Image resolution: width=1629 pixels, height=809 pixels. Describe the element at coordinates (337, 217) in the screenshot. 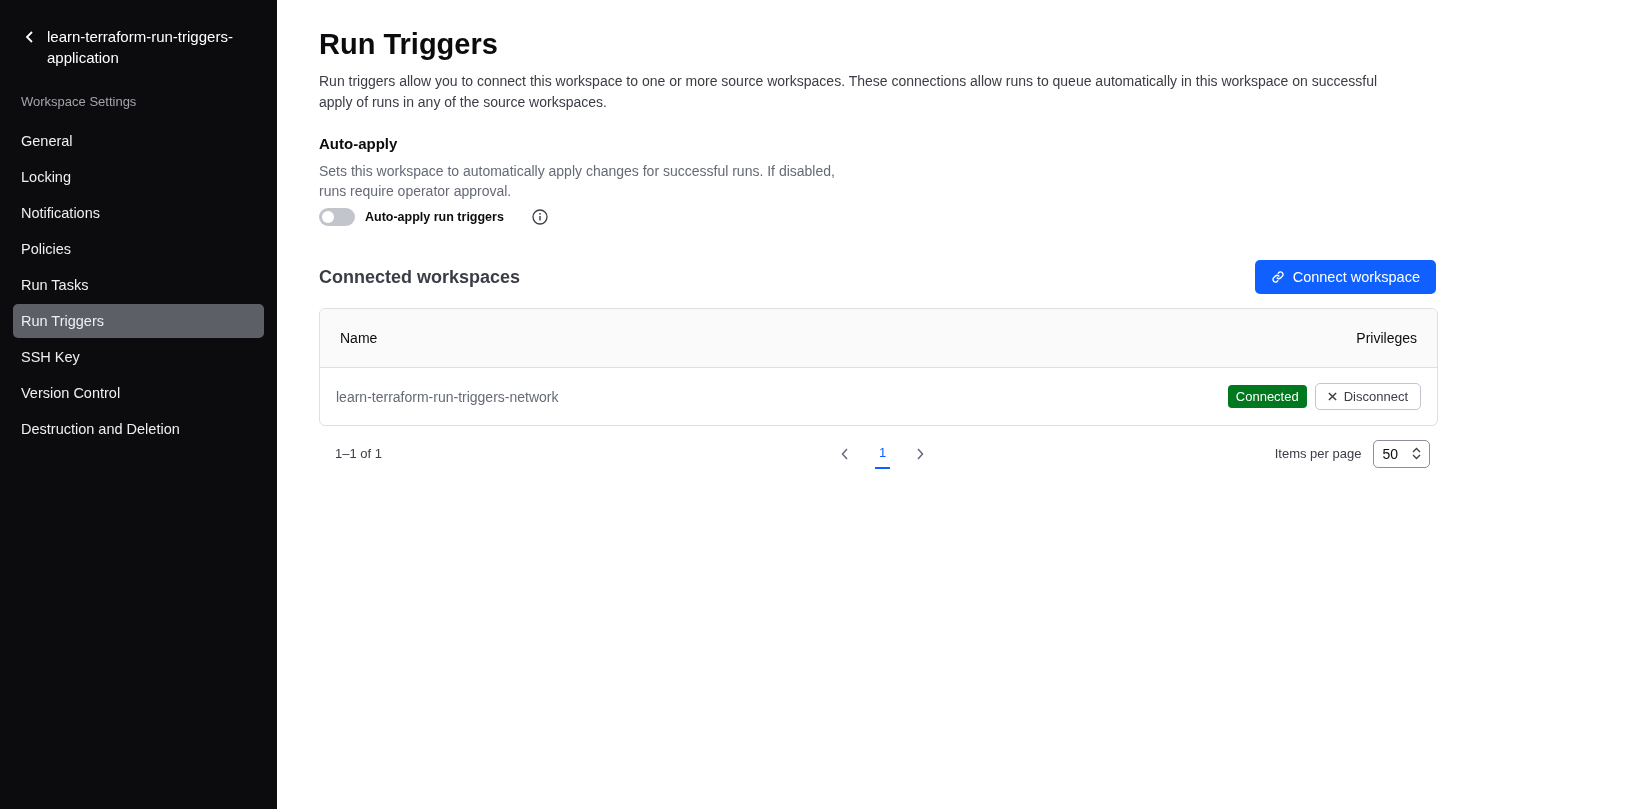

I see `toggle-switch` at that location.